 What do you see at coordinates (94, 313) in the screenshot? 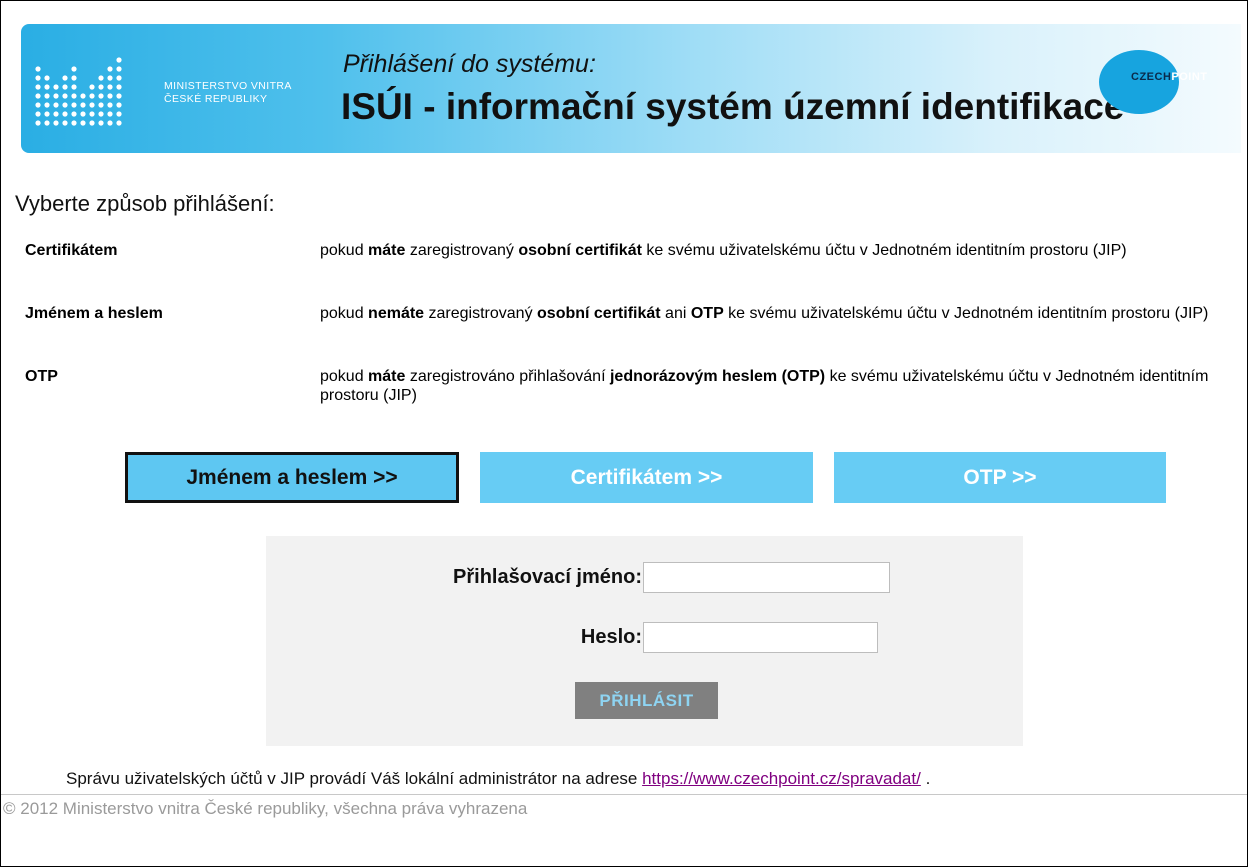
I see `method-name: Jménem a heslem` at bounding box center [94, 313].